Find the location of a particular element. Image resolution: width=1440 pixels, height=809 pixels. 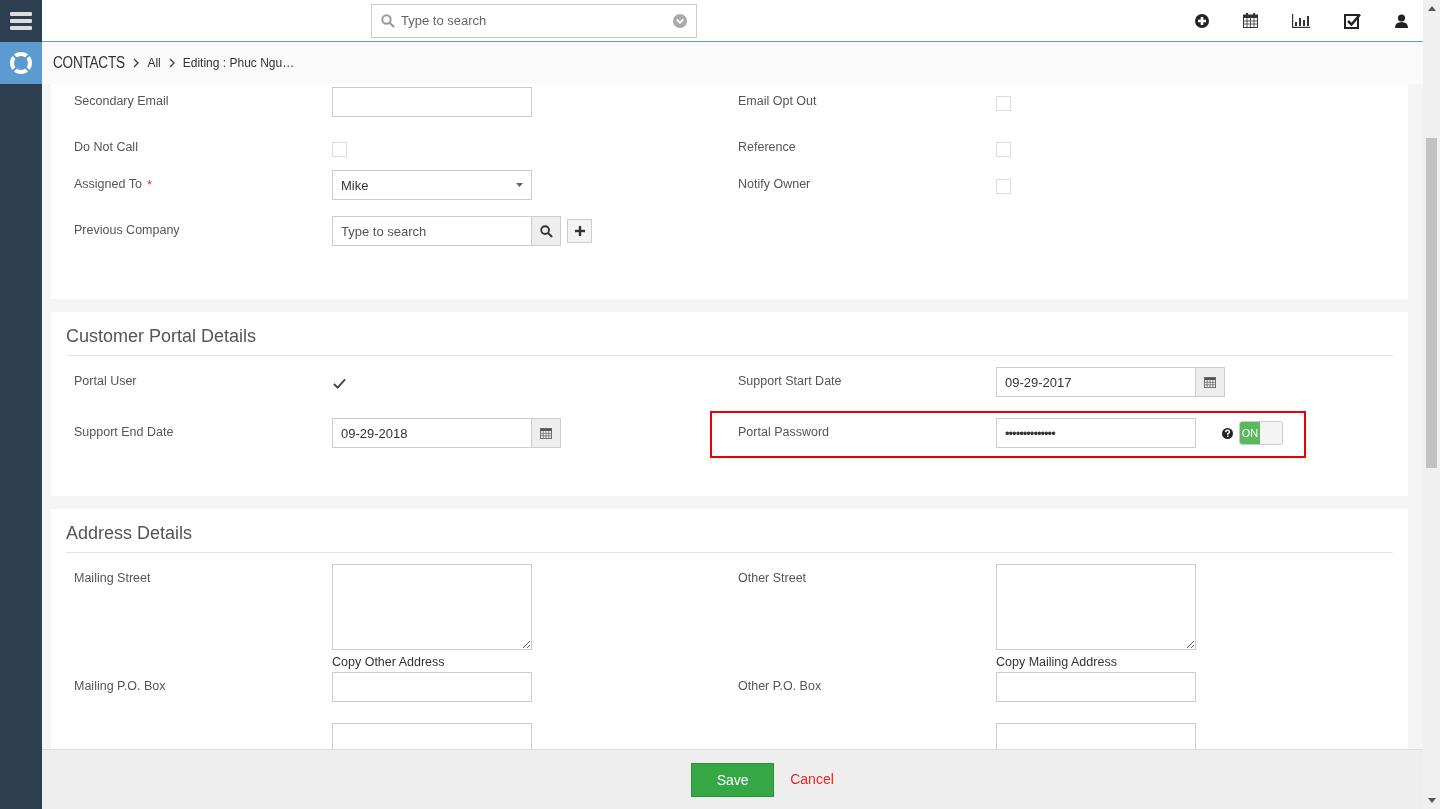

field-label: Previous Company is located at coordinates (127, 230).